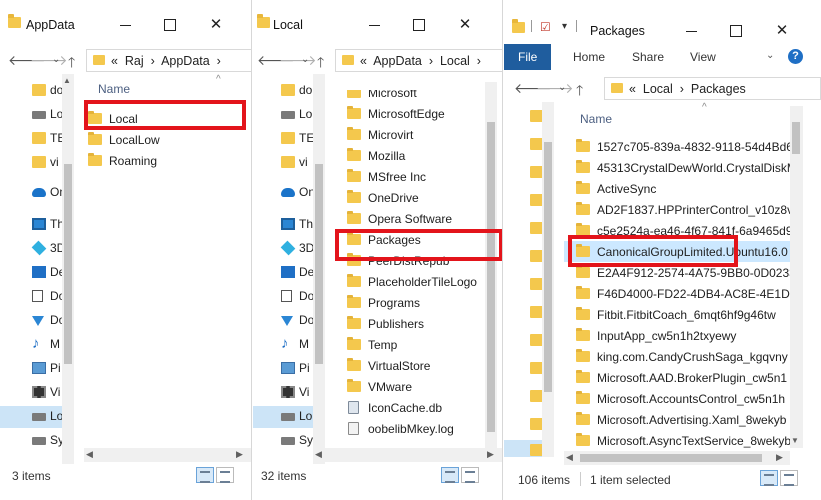 Image resolution: width=821 pixels, height=500 pixels. I want to click on file-list-item: OneDrive, so click(410, 197).